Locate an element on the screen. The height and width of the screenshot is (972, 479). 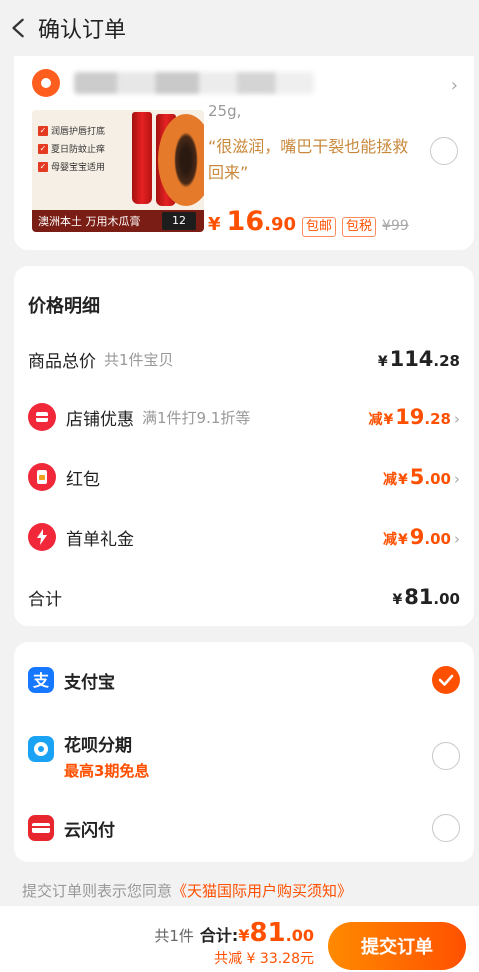
huabei-radio is located at coordinates (446, 756).